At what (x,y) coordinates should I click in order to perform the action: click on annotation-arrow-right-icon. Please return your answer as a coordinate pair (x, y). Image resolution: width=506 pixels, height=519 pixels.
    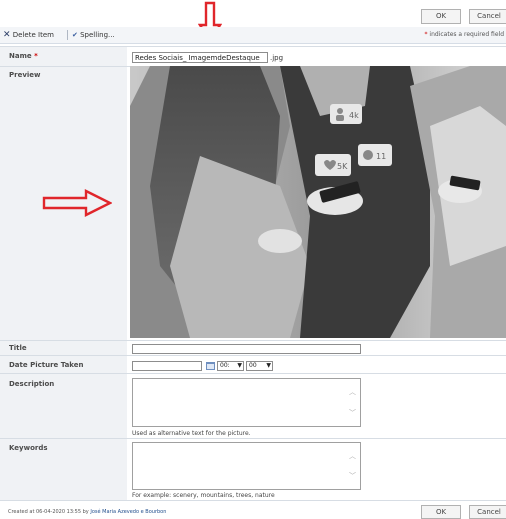
    Looking at the image, I should click on (77, 203).